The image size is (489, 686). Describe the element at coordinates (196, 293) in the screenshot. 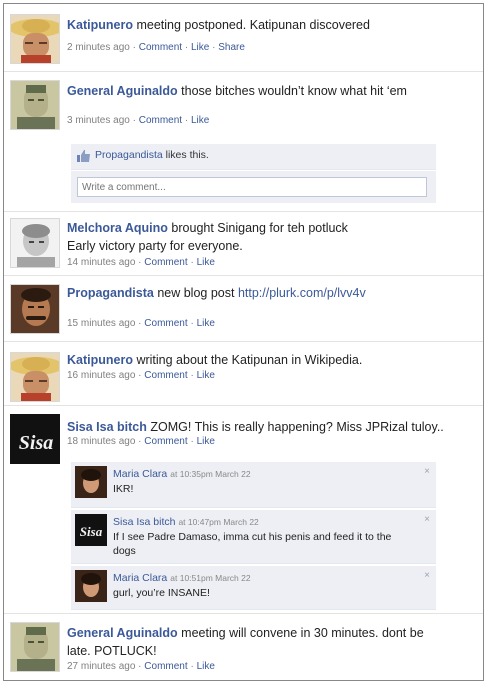

I see `post-text: new blog post` at that location.